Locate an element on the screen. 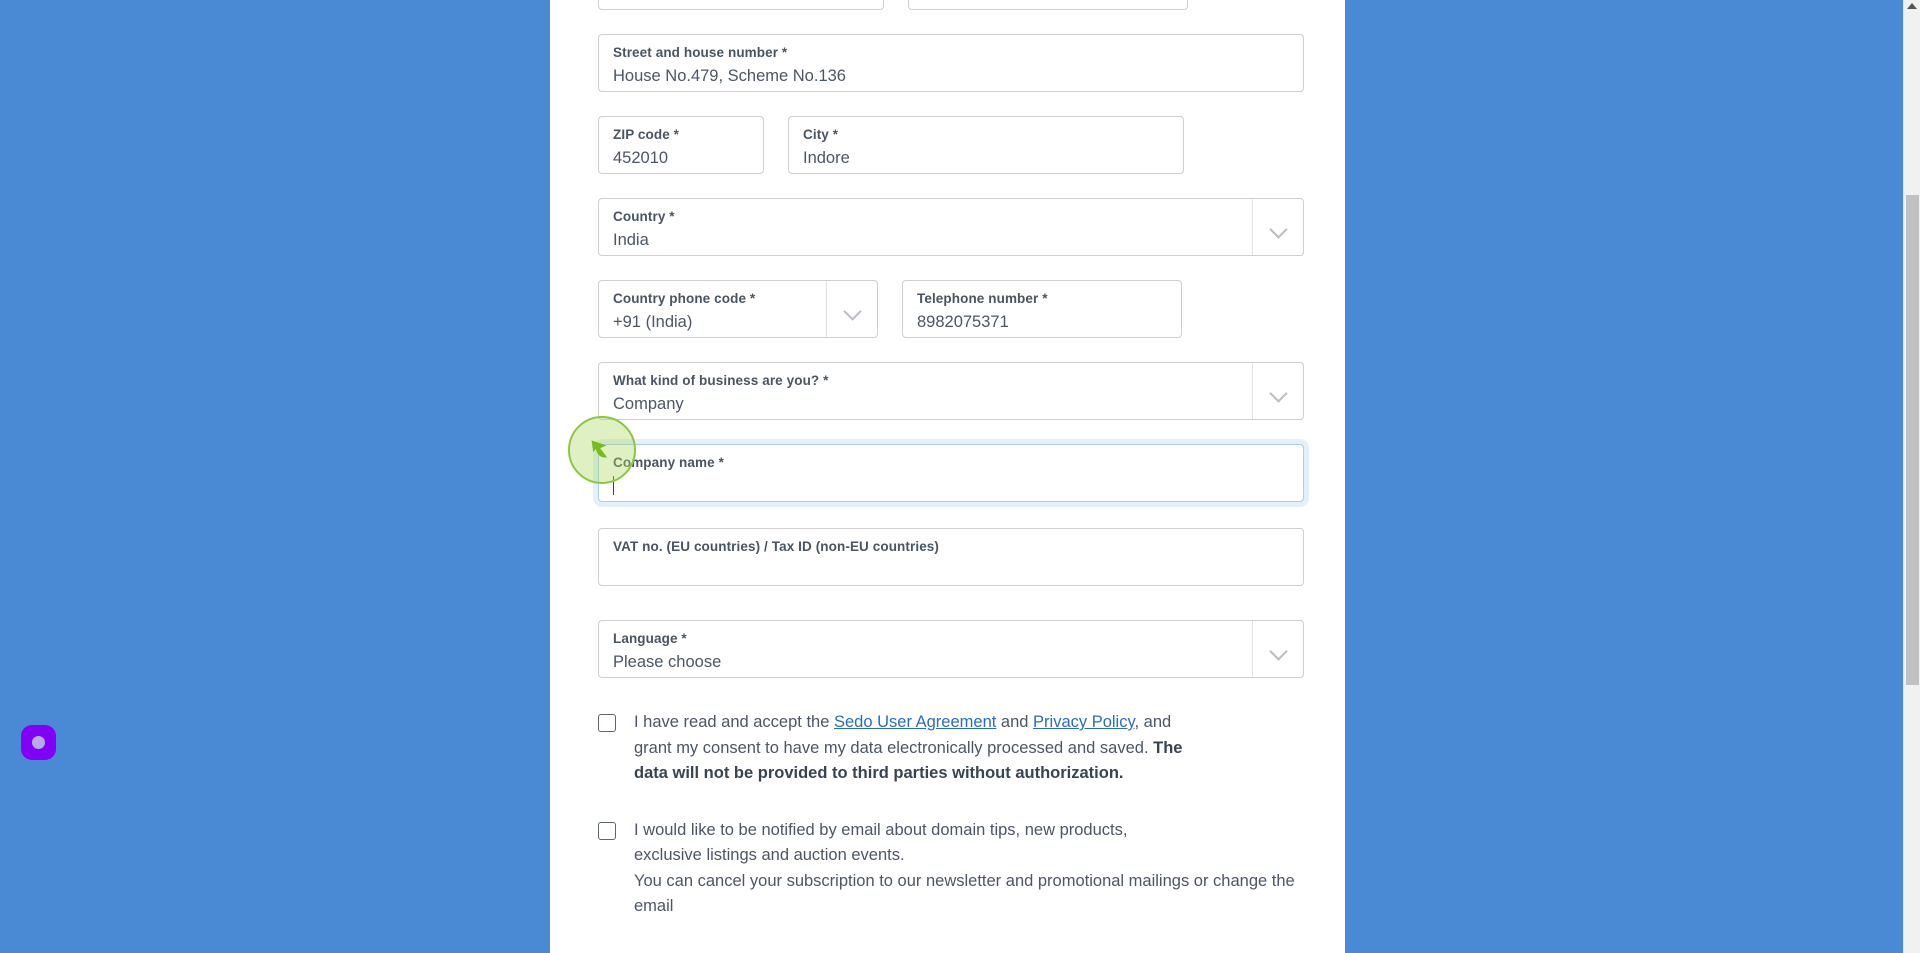 This screenshot has height=953, width=1920. phone-code-chevron-down-icon is located at coordinates (851, 309).